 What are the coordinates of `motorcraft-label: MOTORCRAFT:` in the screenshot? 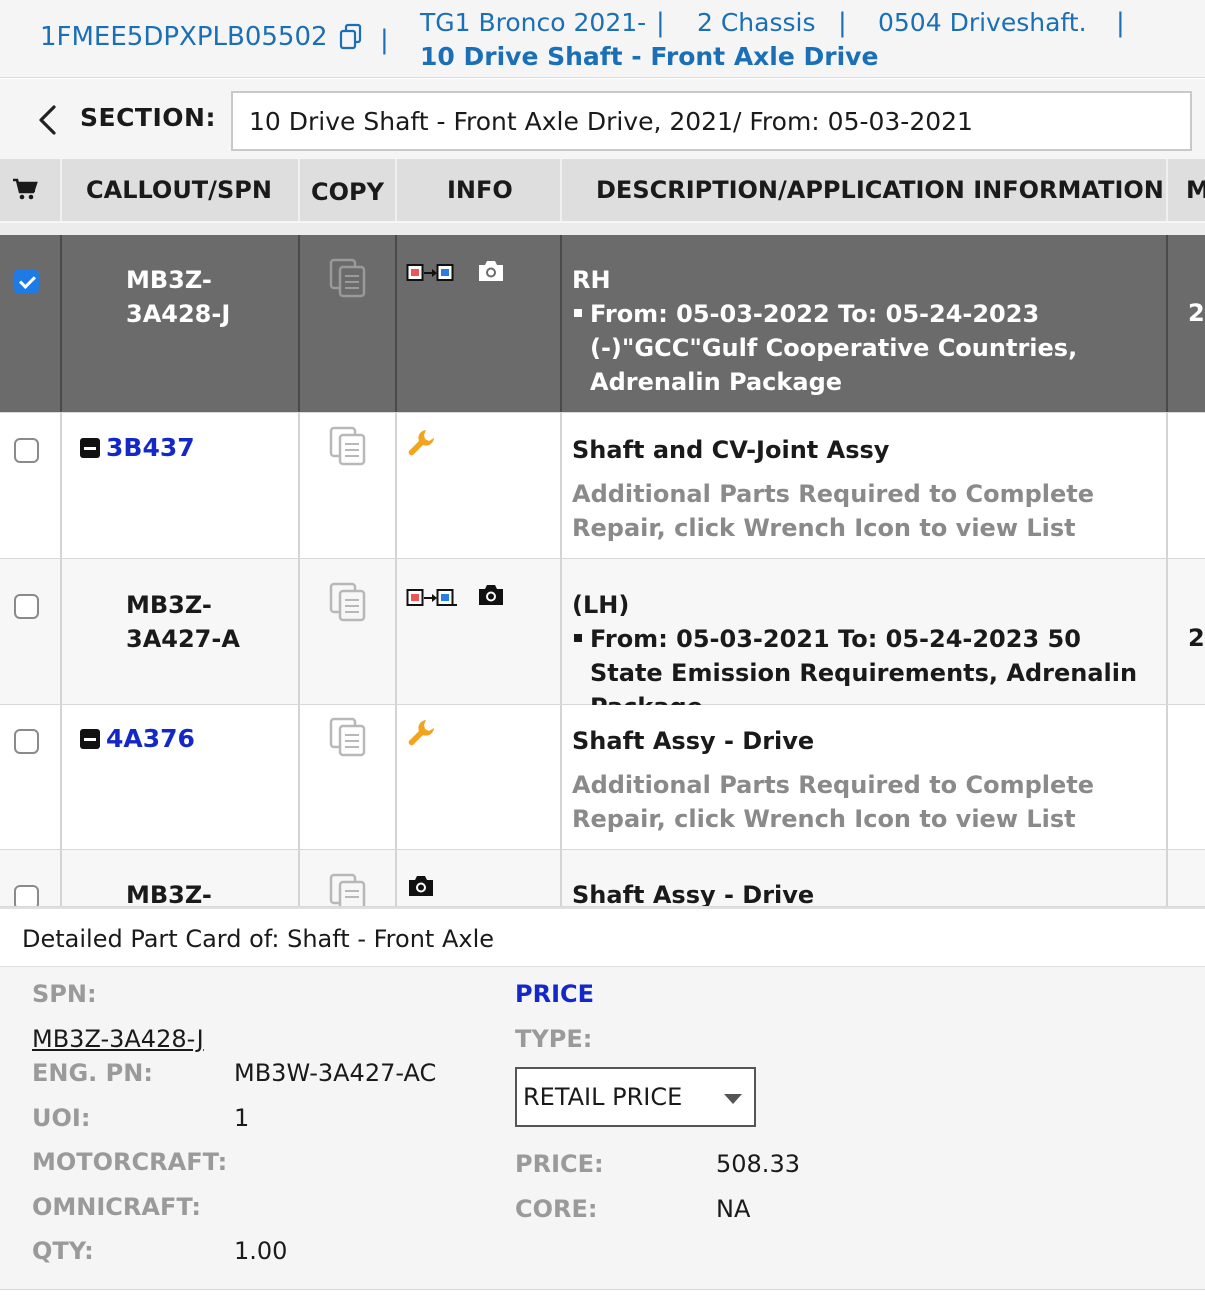 It's located at (130, 1162).